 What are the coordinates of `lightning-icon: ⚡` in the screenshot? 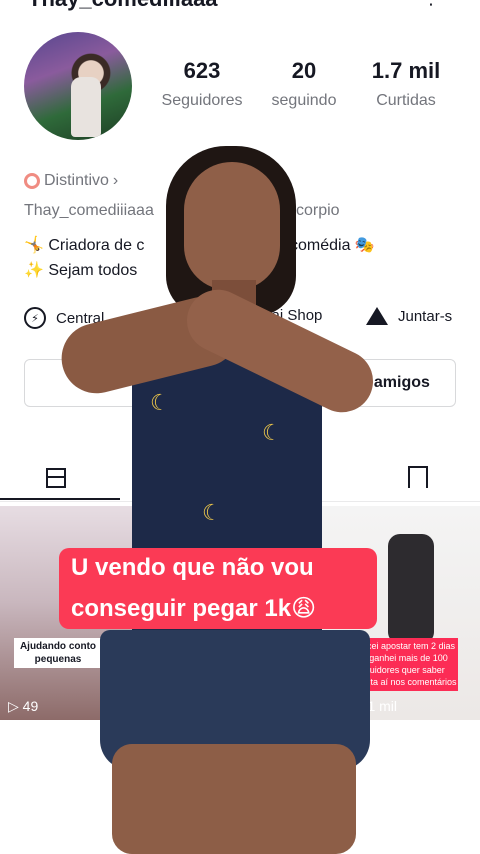 It's located at (35, 318).